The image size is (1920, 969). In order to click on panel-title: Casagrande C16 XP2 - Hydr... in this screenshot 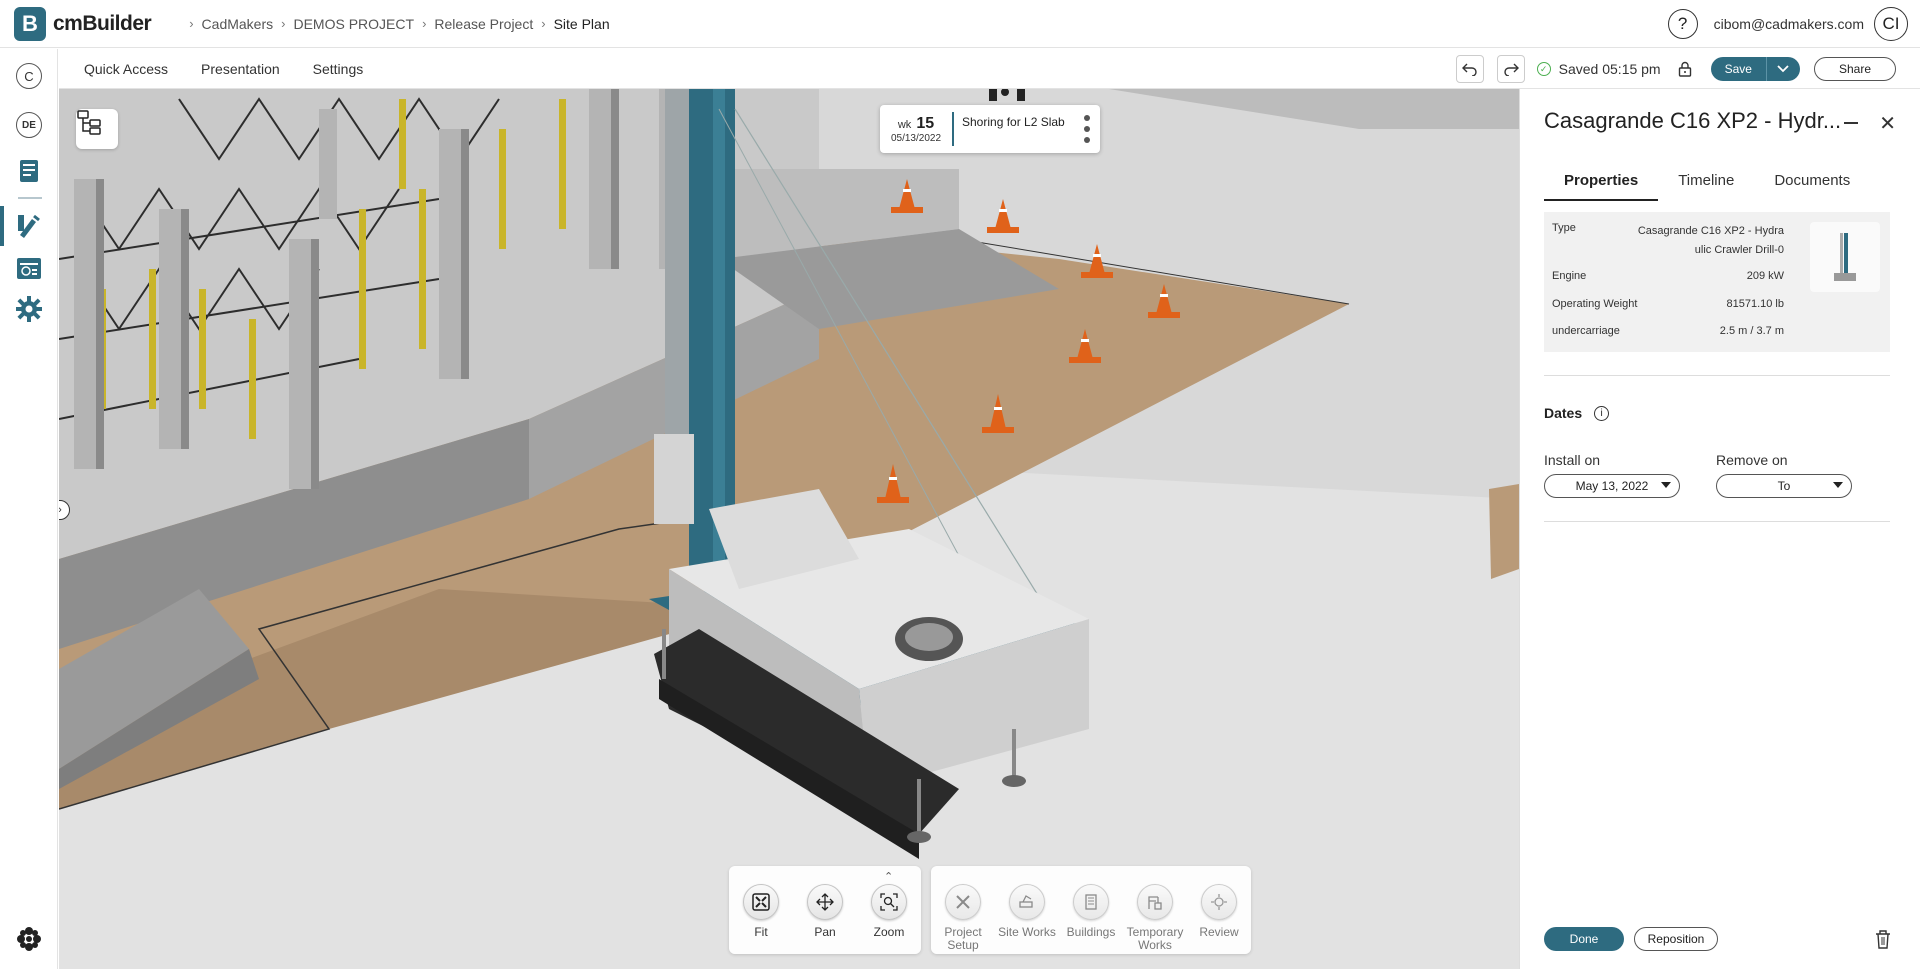, I will do `click(1693, 120)`.